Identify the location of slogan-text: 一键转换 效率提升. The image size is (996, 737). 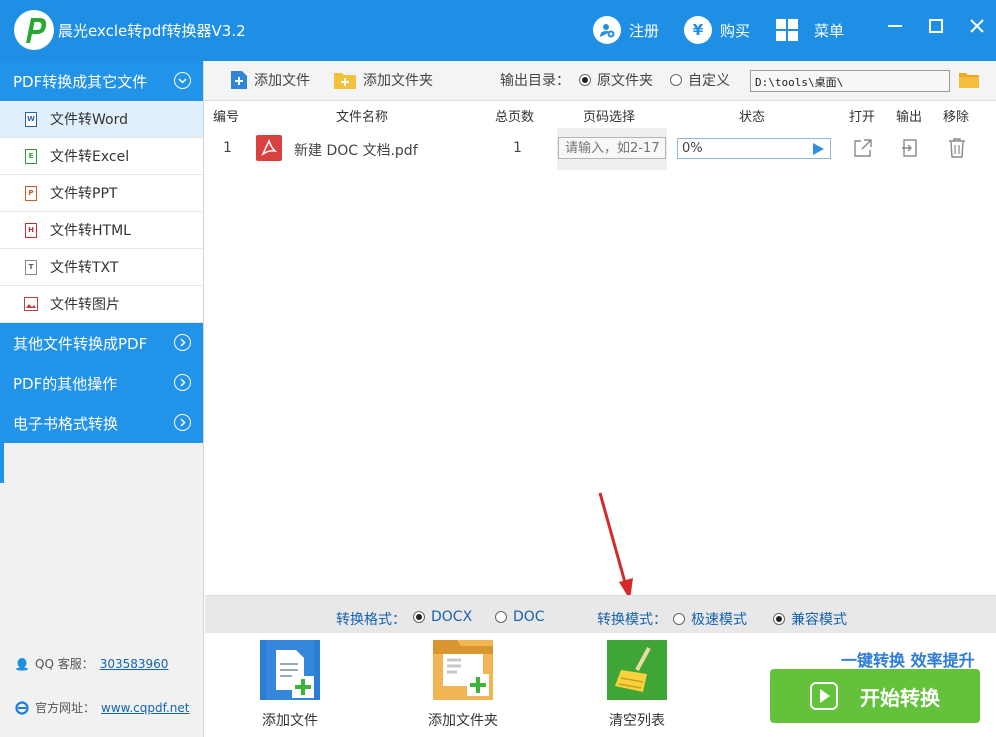
(908, 660).